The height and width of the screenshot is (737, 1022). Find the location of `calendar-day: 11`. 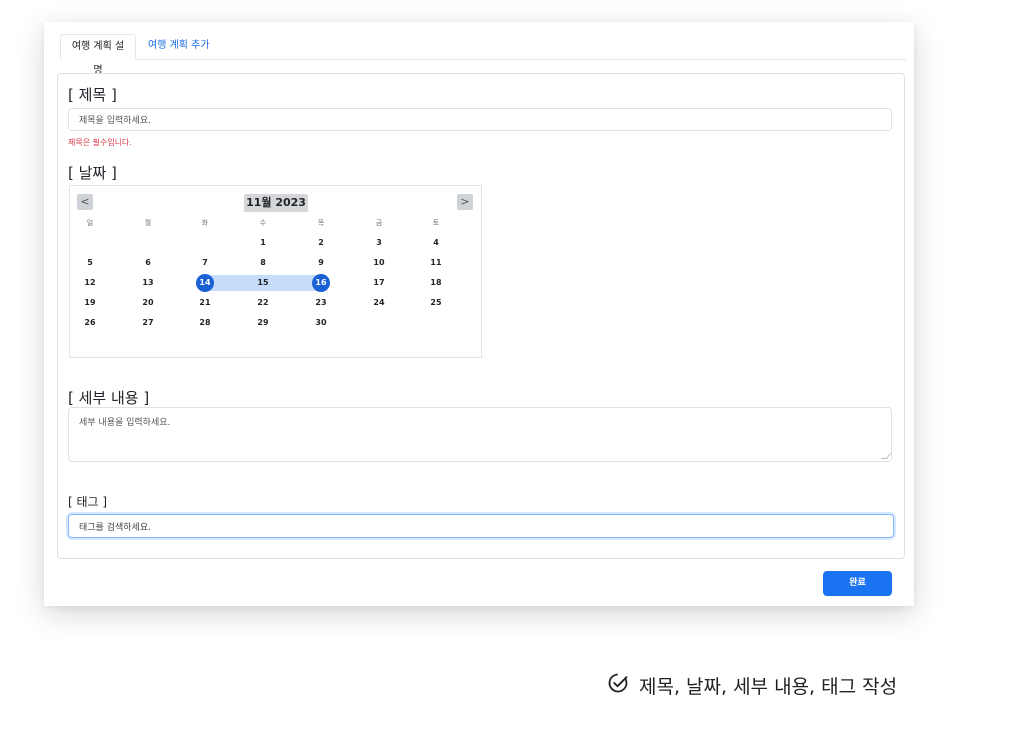

calendar-day: 11 is located at coordinates (436, 263).